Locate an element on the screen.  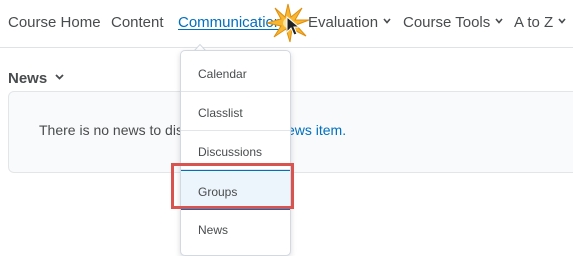
menu-item-calendar: Calendar is located at coordinates (235, 72).